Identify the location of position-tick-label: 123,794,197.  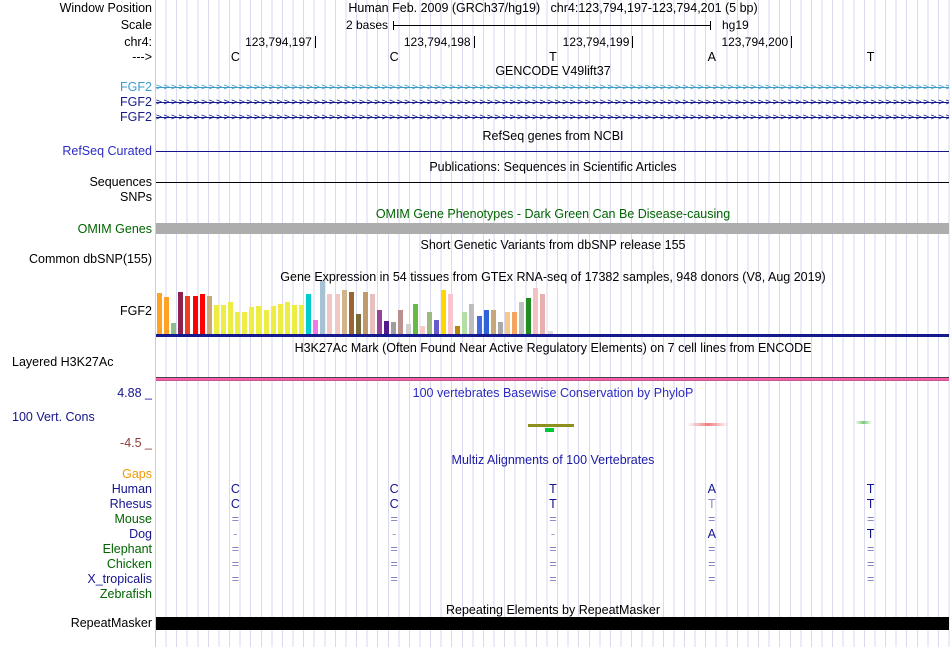
(278, 42).